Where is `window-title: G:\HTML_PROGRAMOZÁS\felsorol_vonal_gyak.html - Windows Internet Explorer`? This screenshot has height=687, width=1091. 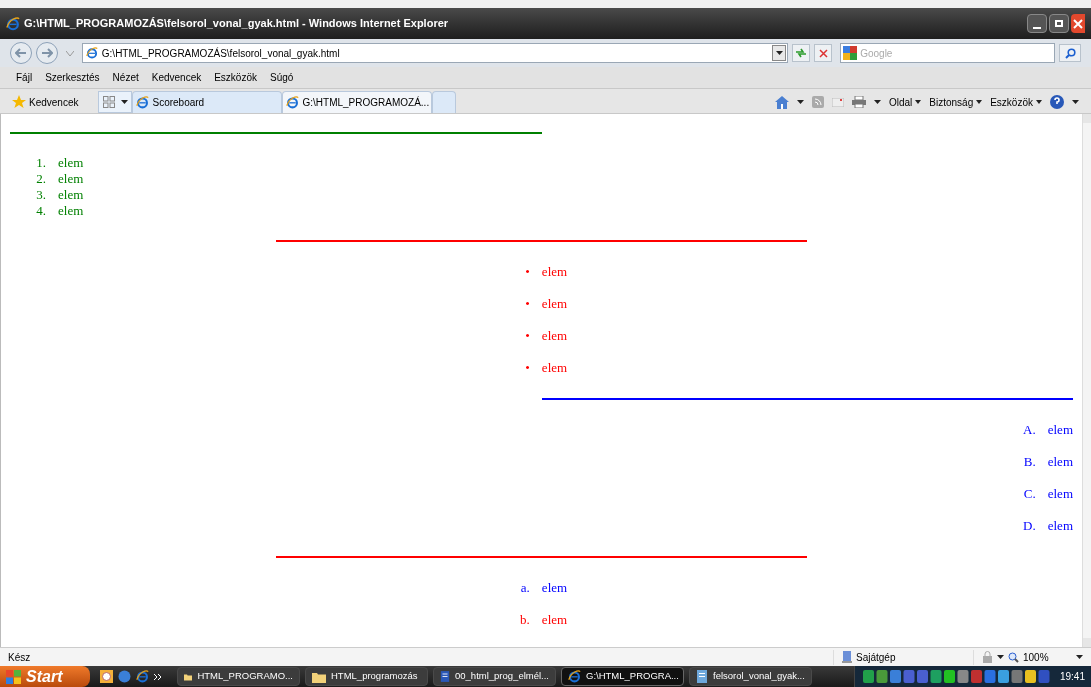 window-title: G:\HTML_PROGRAMOZÁS\felsorol_vonal_gyak.html - Windows Internet Explorer is located at coordinates (236, 24).